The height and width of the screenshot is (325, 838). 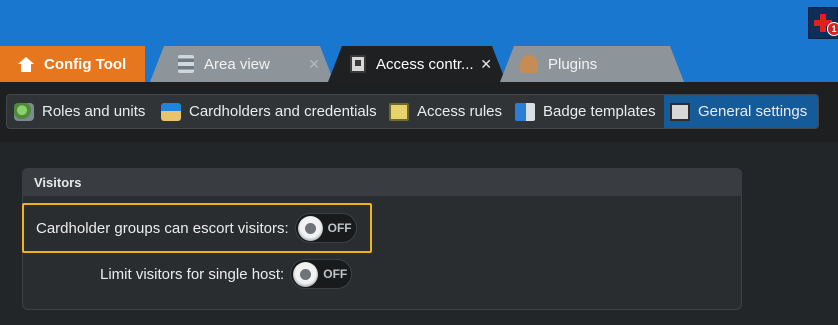 I want to click on home-icon, so click(x=26, y=64).